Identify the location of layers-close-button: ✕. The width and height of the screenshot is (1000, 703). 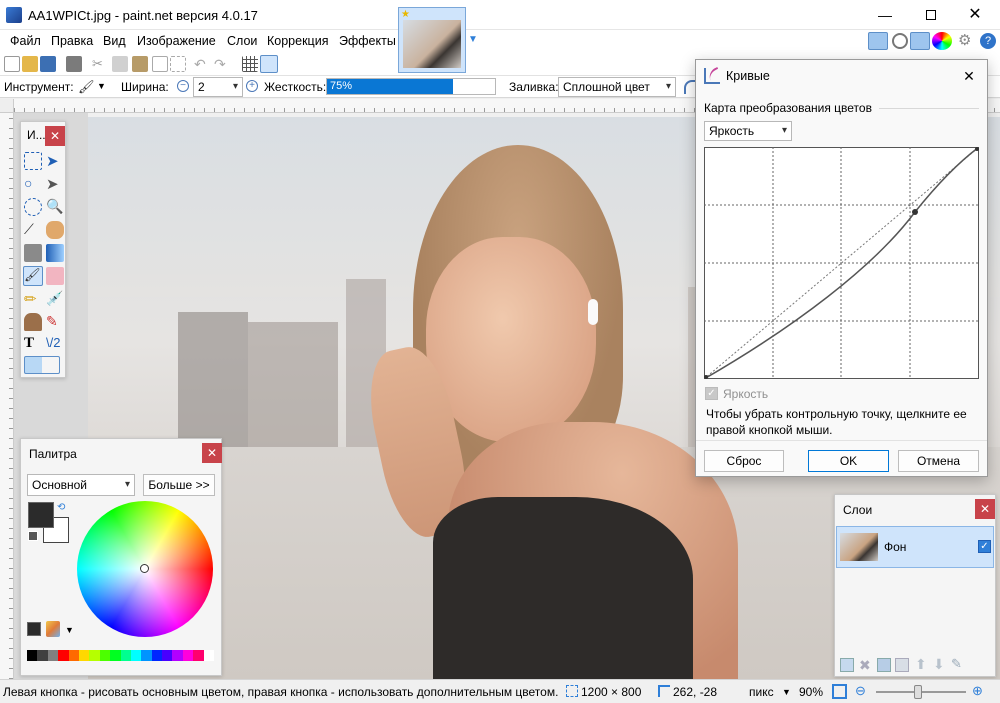
(985, 509).